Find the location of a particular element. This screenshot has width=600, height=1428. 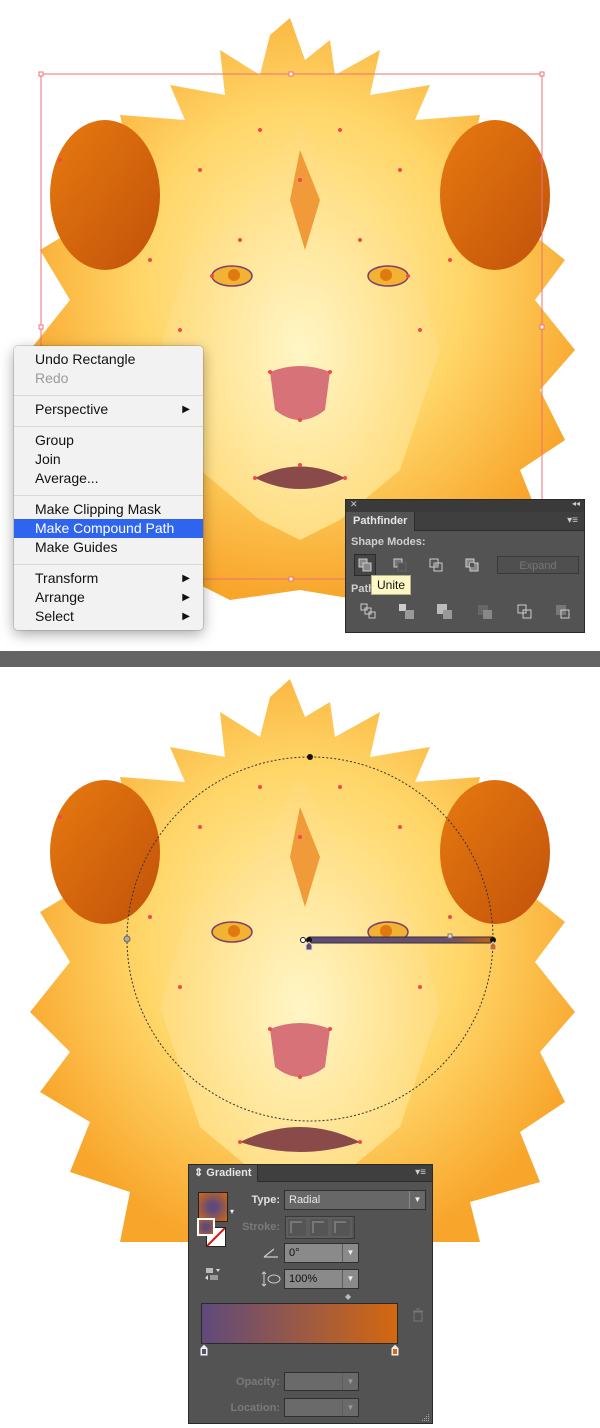

crop-icon is located at coordinates (485, 612).